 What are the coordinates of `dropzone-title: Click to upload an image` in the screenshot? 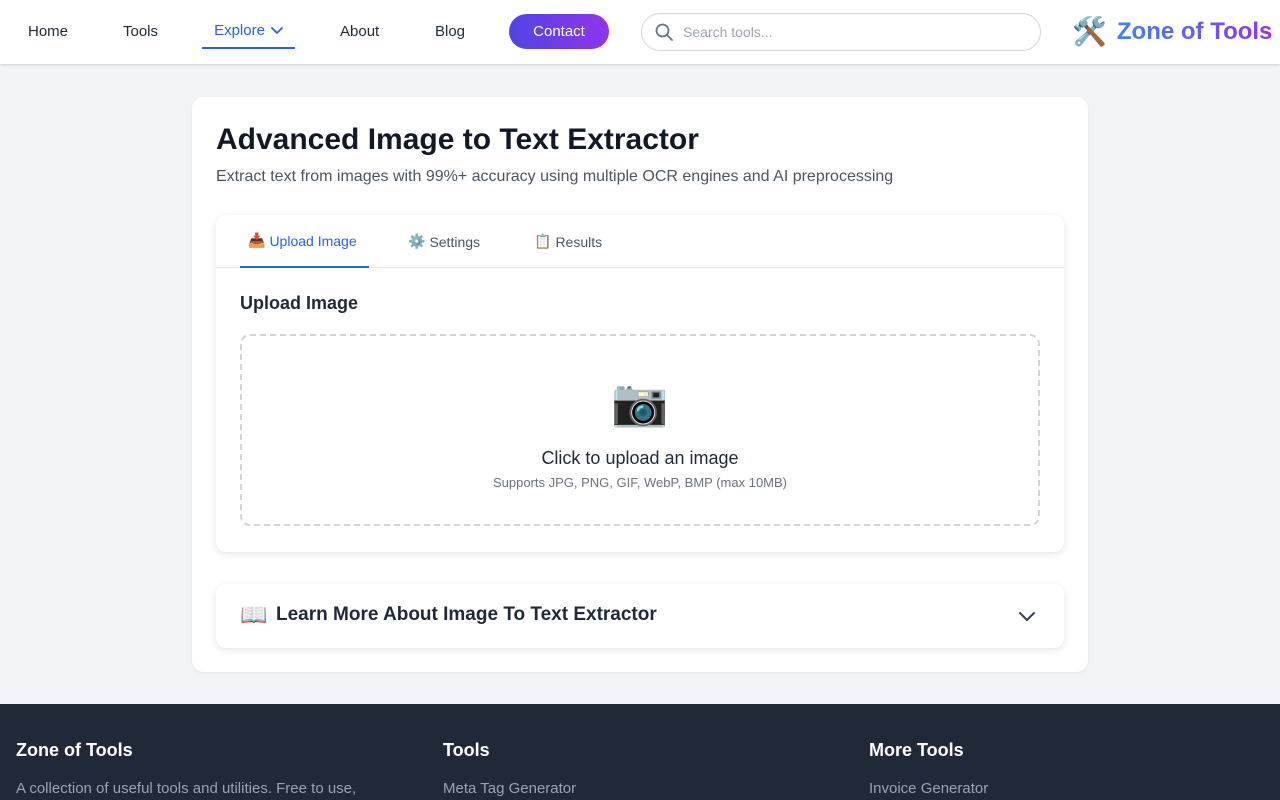 It's located at (640, 458).